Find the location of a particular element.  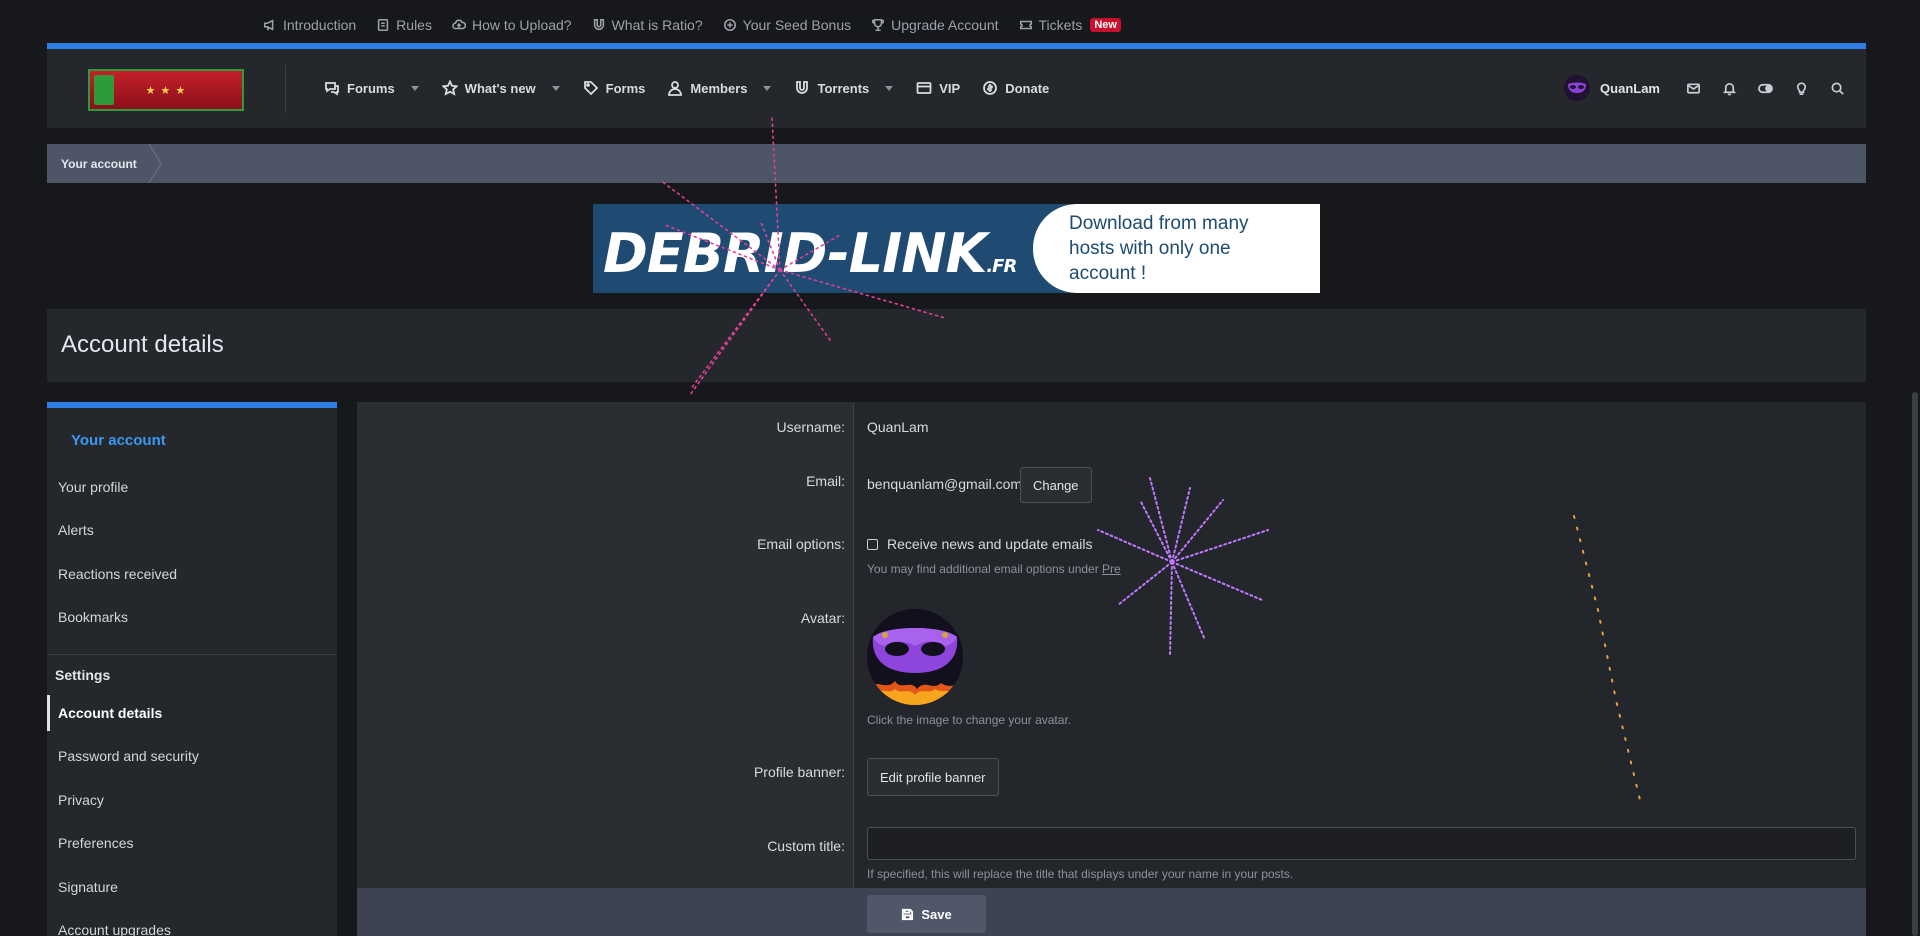

sidebar-heading: Your account is located at coordinates (118, 440).